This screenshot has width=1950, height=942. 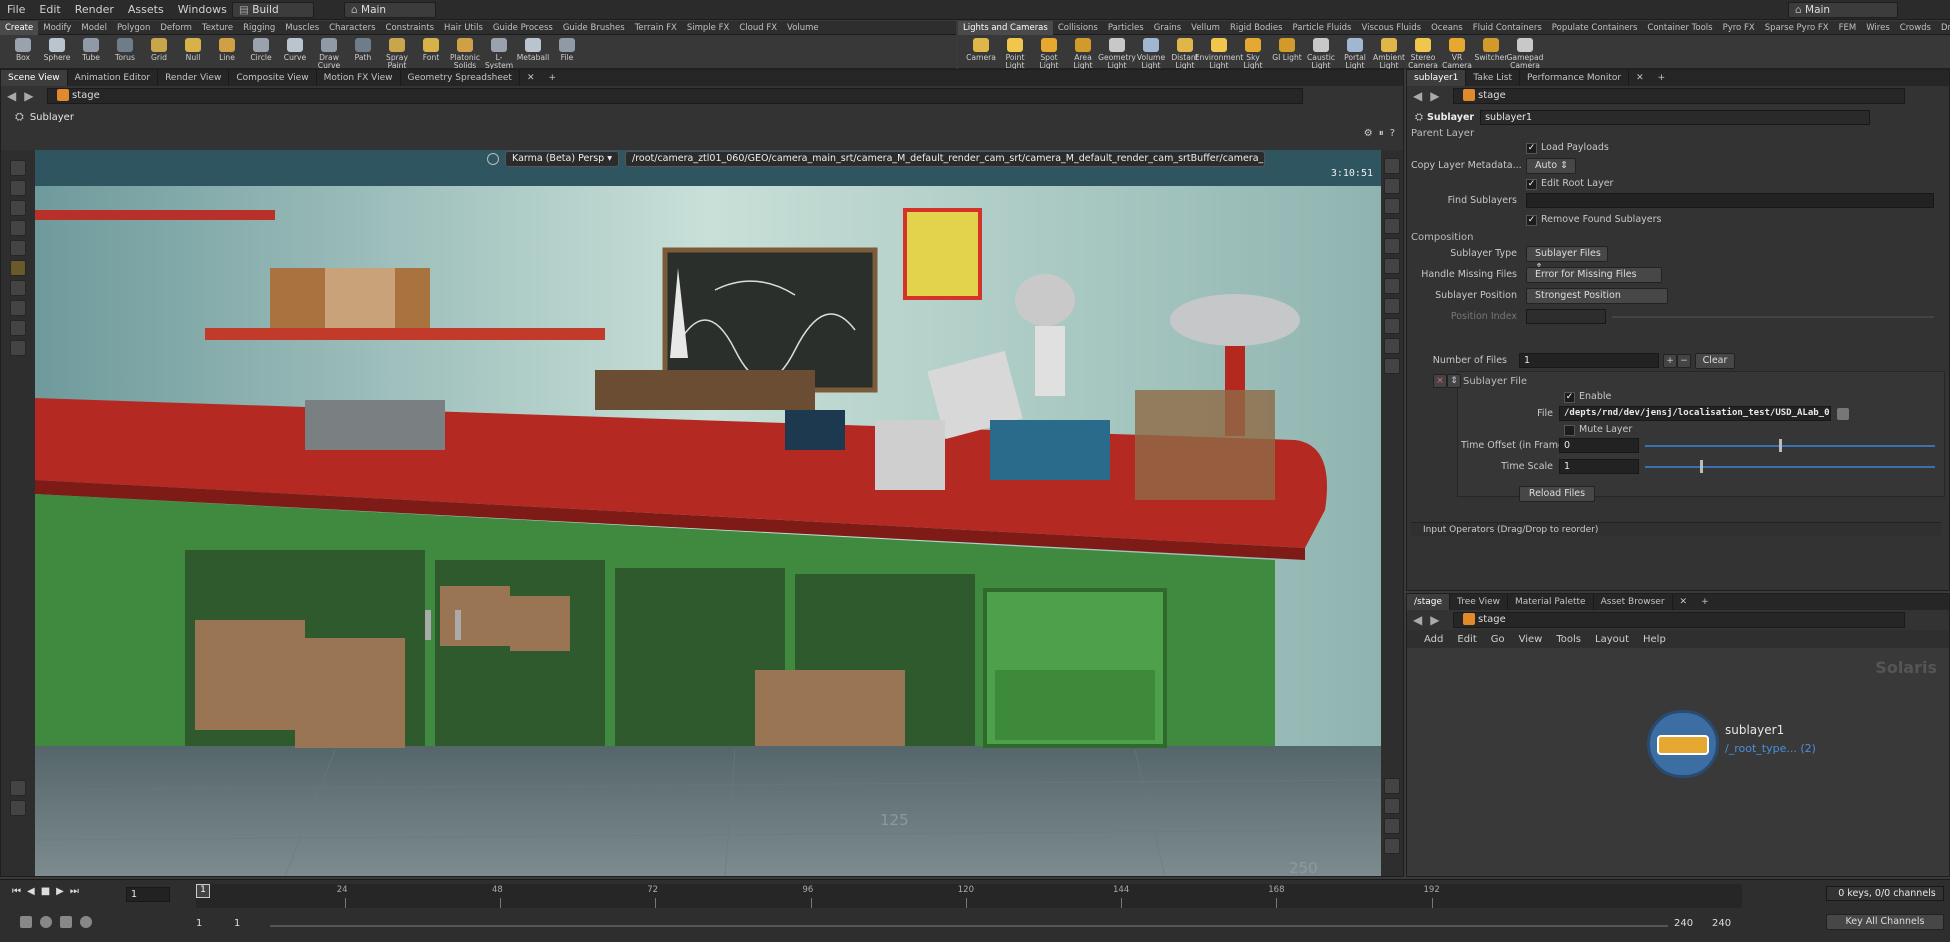 I want to click on lock-icon, so click(x=18, y=188).